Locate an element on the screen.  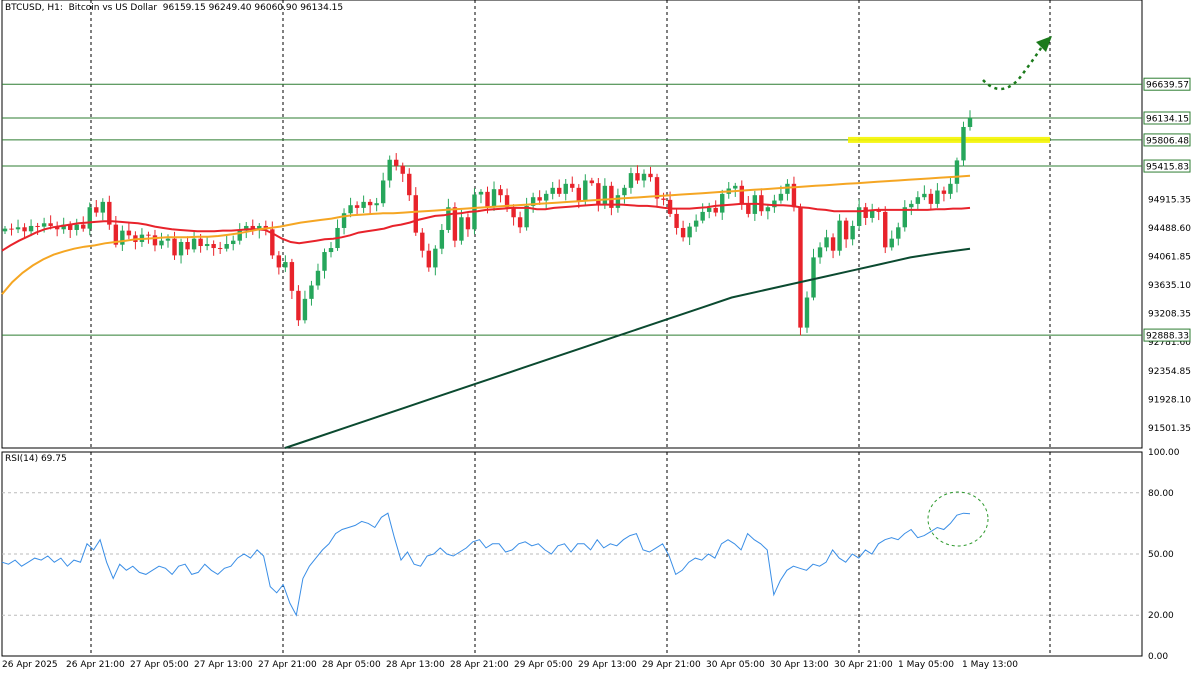
rsi-tick-label: 100.00 is located at coordinates (1164, 453).